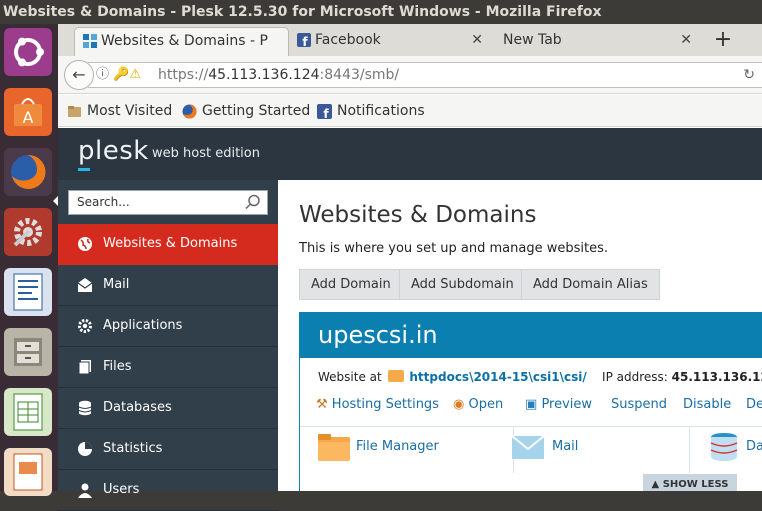 Image resolution: width=762 pixels, height=511 pixels. What do you see at coordinates (84, 367) in the screenshot?
I see `files-icon` at bounding box center [84, 367].